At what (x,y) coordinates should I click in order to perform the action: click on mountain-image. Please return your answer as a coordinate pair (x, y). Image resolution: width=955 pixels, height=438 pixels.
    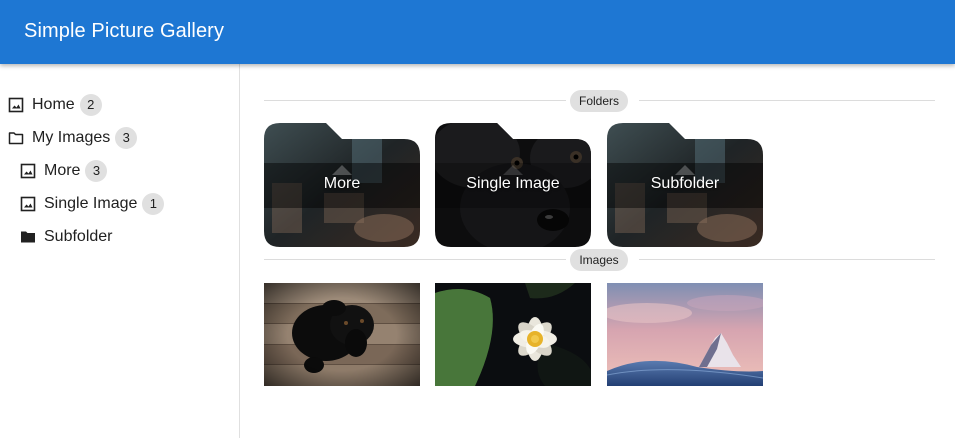
    Looking at the image, I should click on (685, 334).